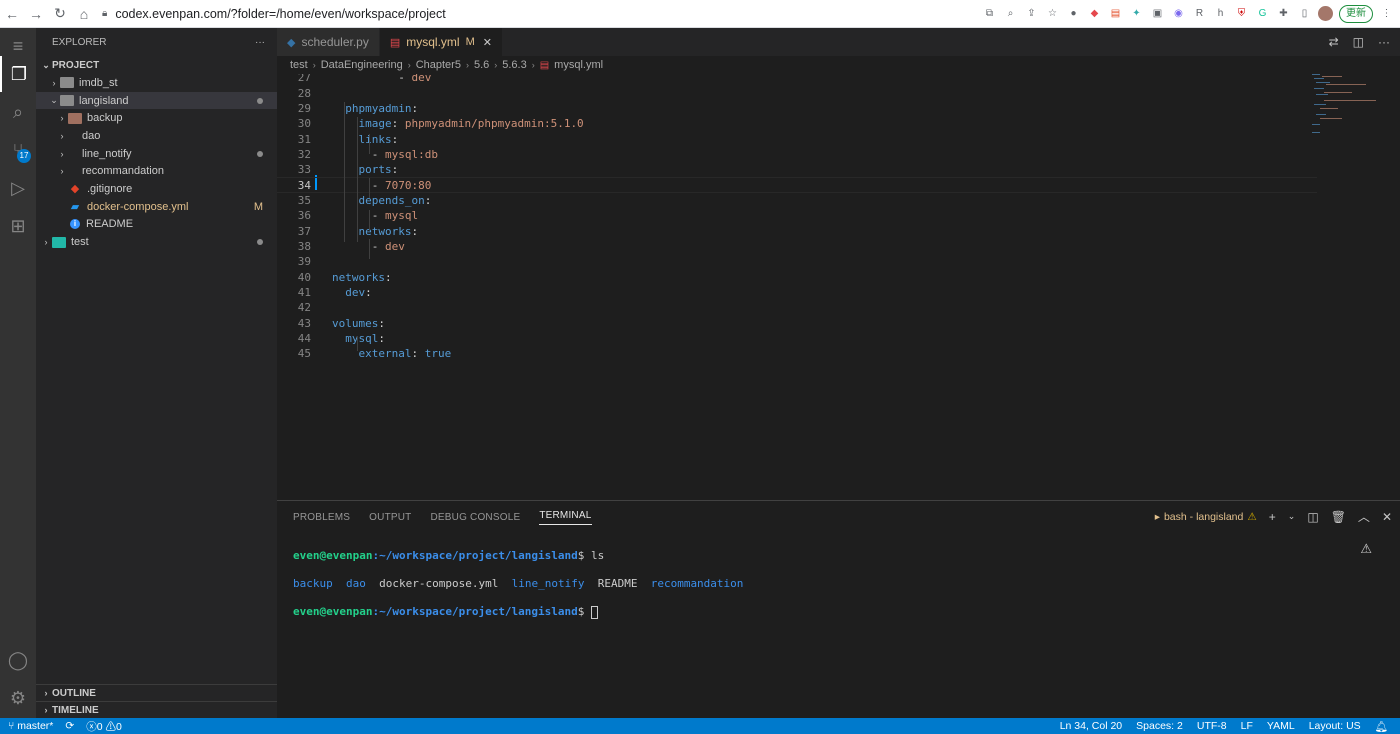 The image size is (1400, 734). What do you see at coordinates (797, 323) in the screenshot?
I see `code-line: 43 volumes:` at bounding box center [797, 323].